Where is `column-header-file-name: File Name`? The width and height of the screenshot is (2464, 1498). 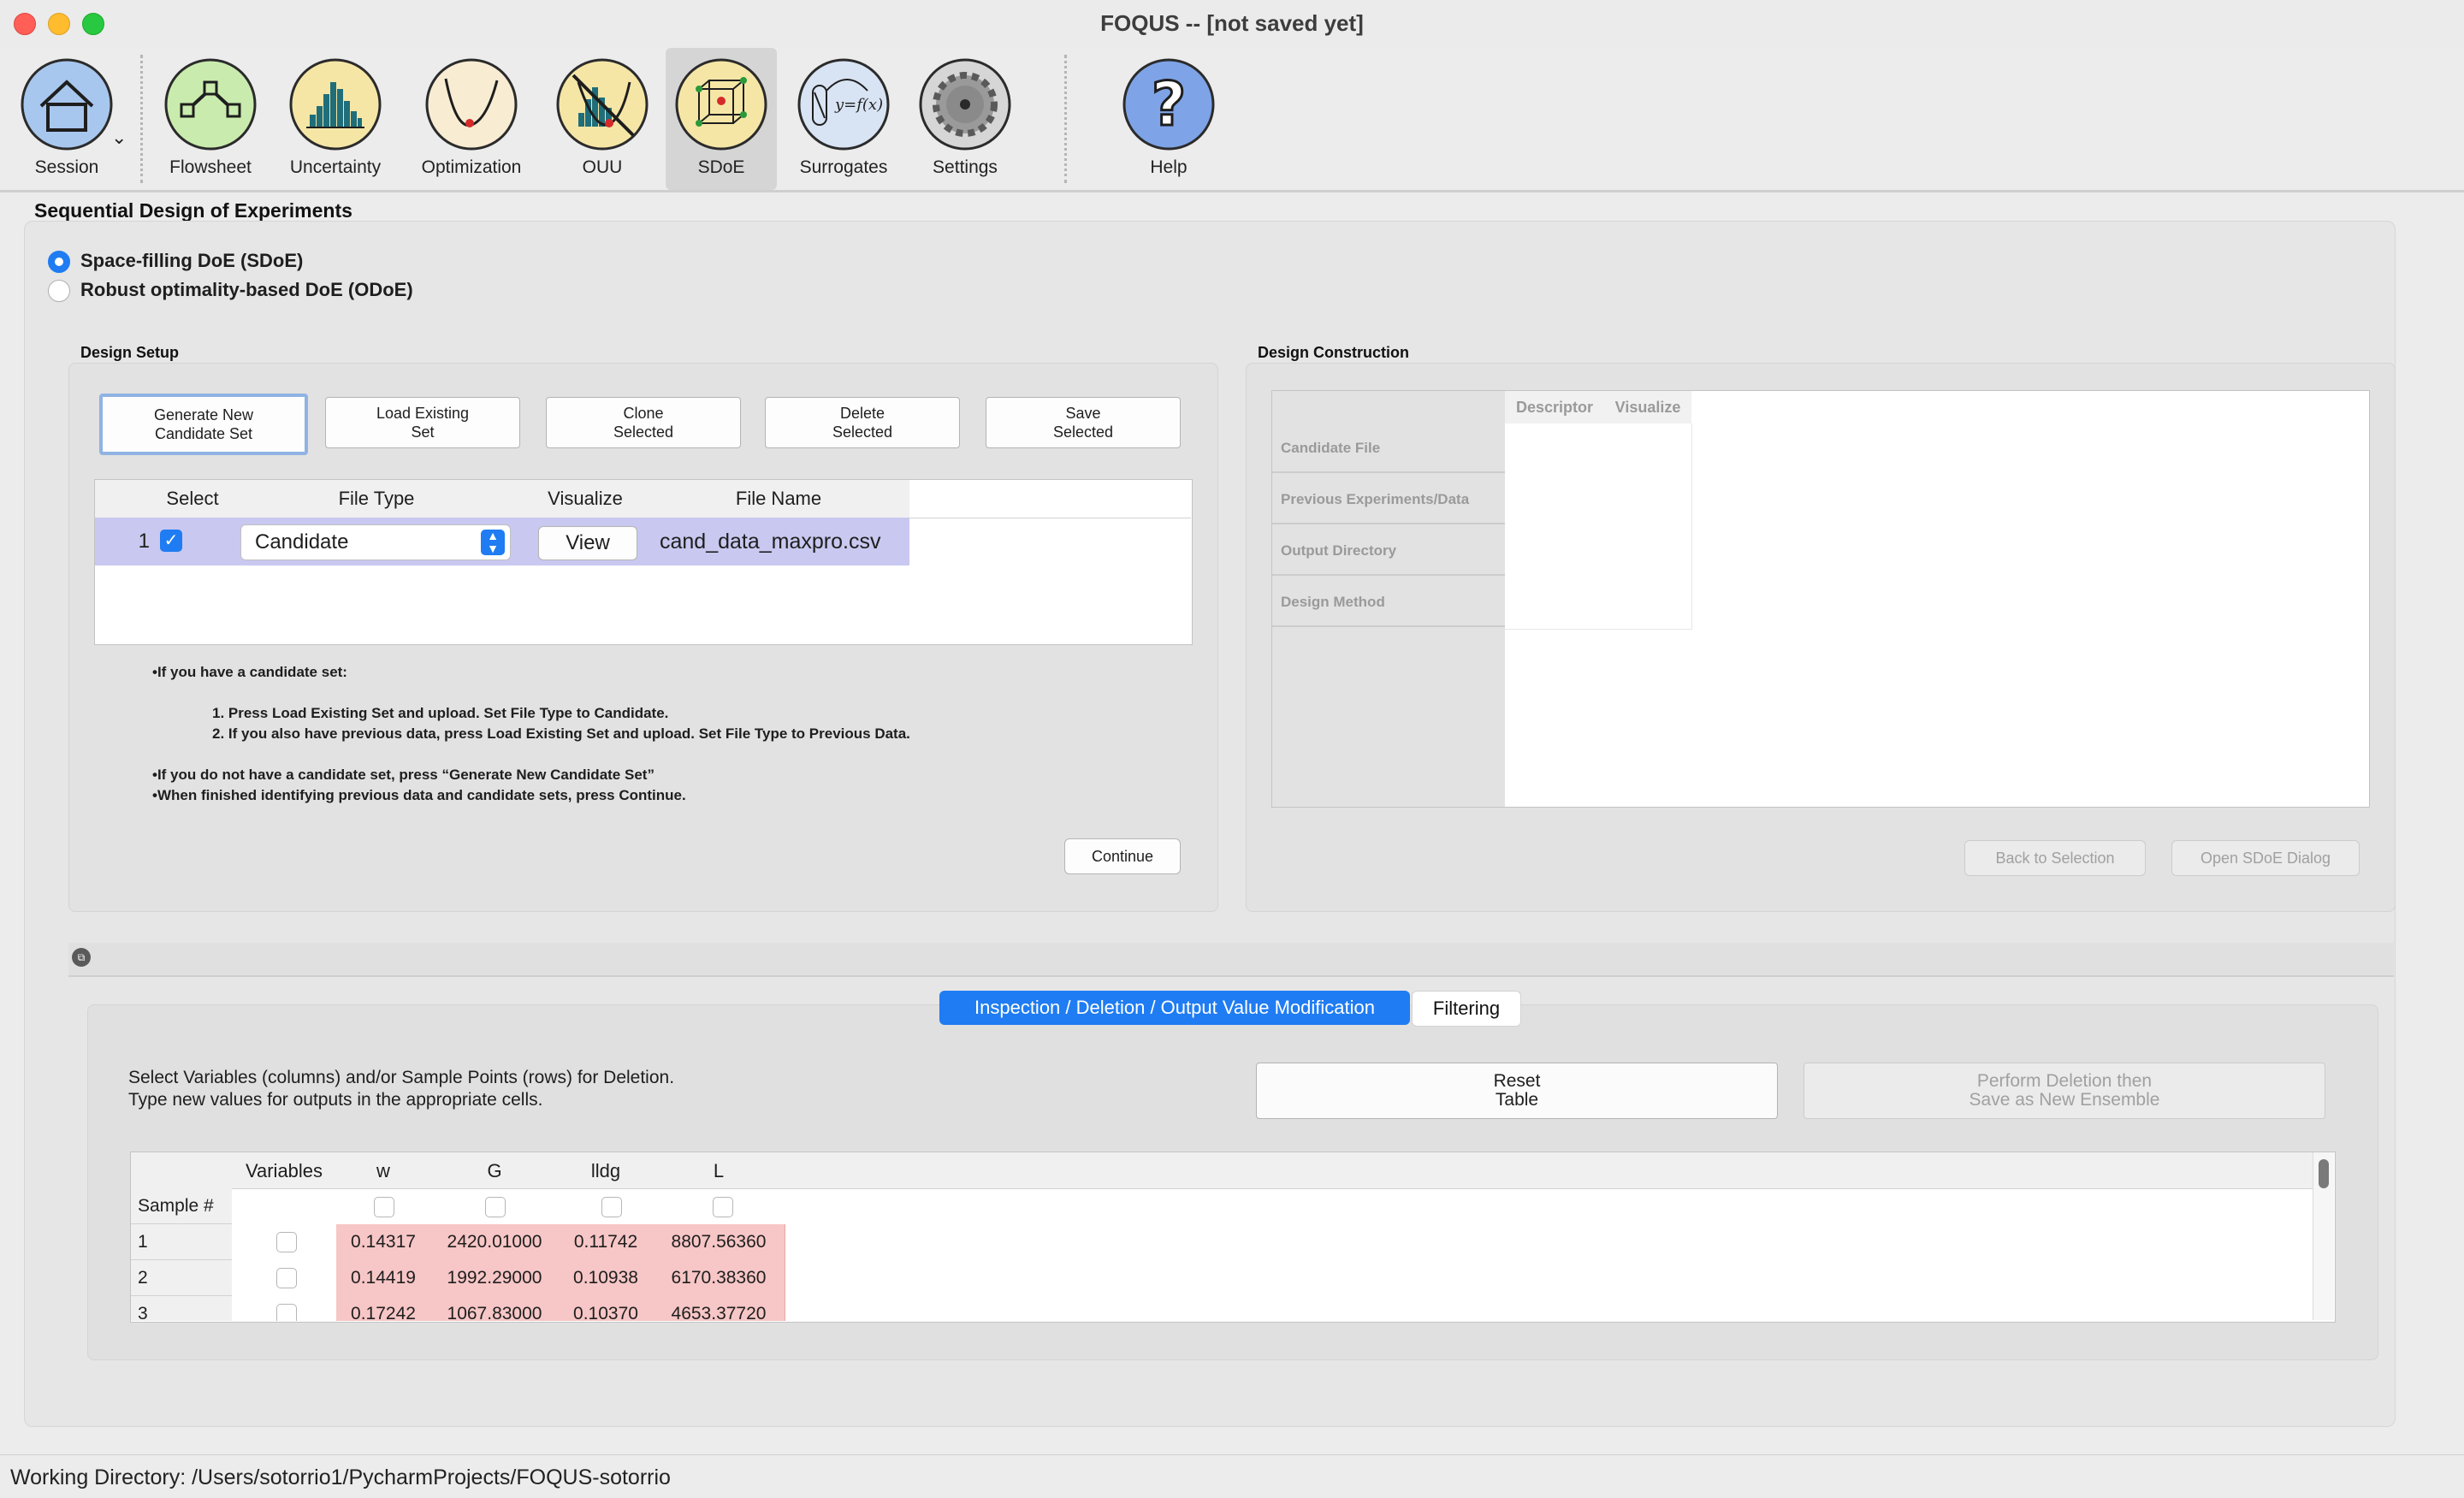 column-header-file-name: File Name is located at coordinates (779, 499).